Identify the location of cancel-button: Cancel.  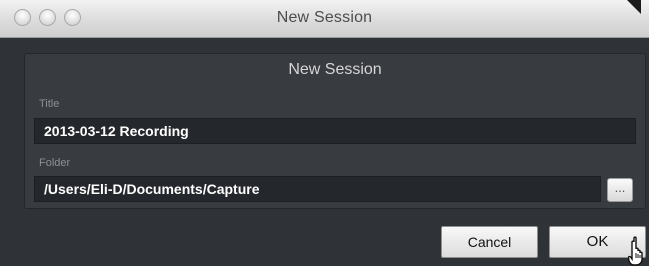
(489, 242).